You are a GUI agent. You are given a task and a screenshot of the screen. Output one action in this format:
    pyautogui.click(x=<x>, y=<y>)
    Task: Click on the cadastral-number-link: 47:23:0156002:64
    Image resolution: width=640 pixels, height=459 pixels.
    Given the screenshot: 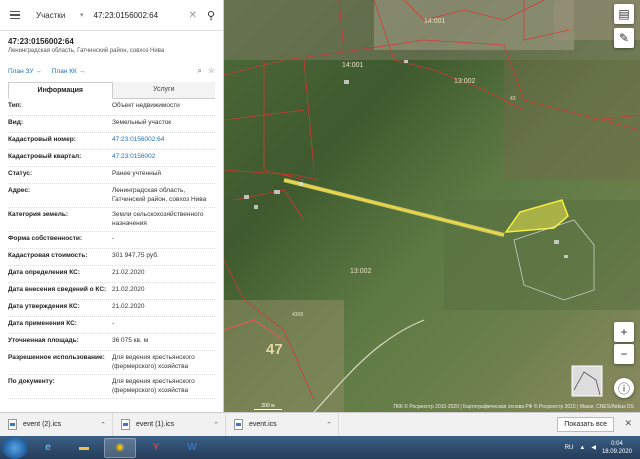 What is the action you would take?
    pyautogui.click(x=163, y=140)
    